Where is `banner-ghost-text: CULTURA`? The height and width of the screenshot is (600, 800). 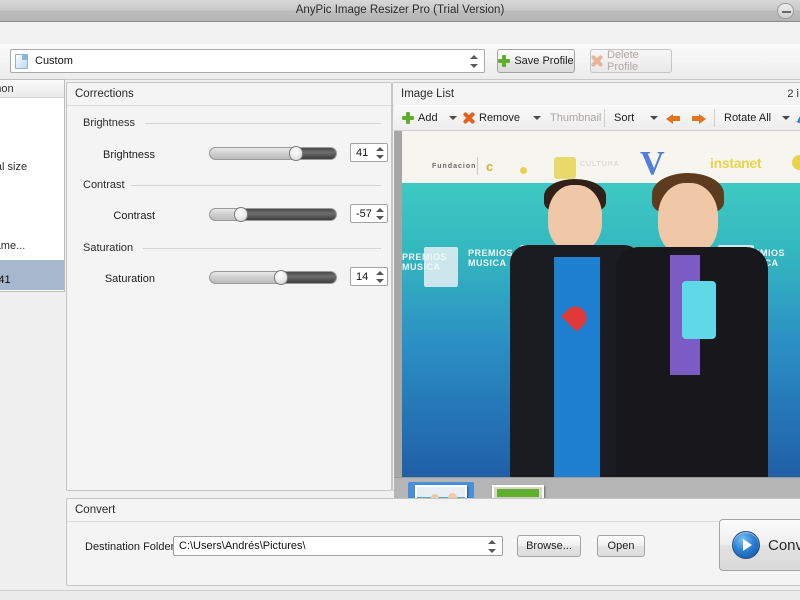
banner-ghost-text: CULTURA is located at coordinates (600, 164).